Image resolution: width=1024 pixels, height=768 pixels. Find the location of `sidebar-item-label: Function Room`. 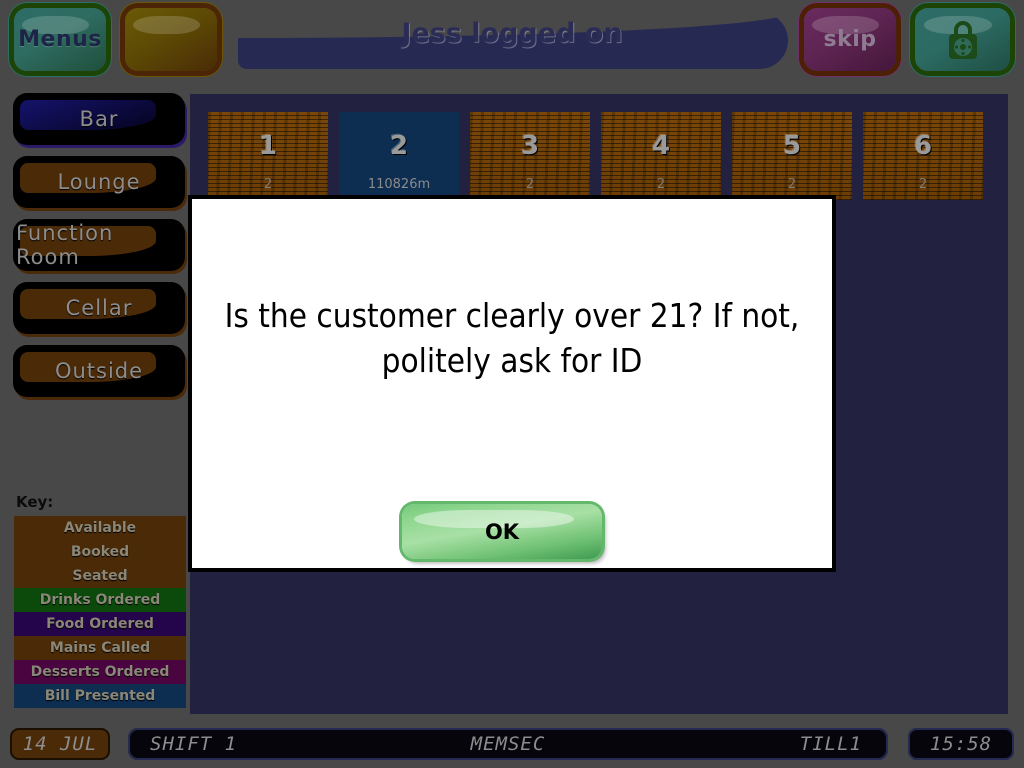

sidebar-item-label: Function Room is located at coordinates (65, 245).